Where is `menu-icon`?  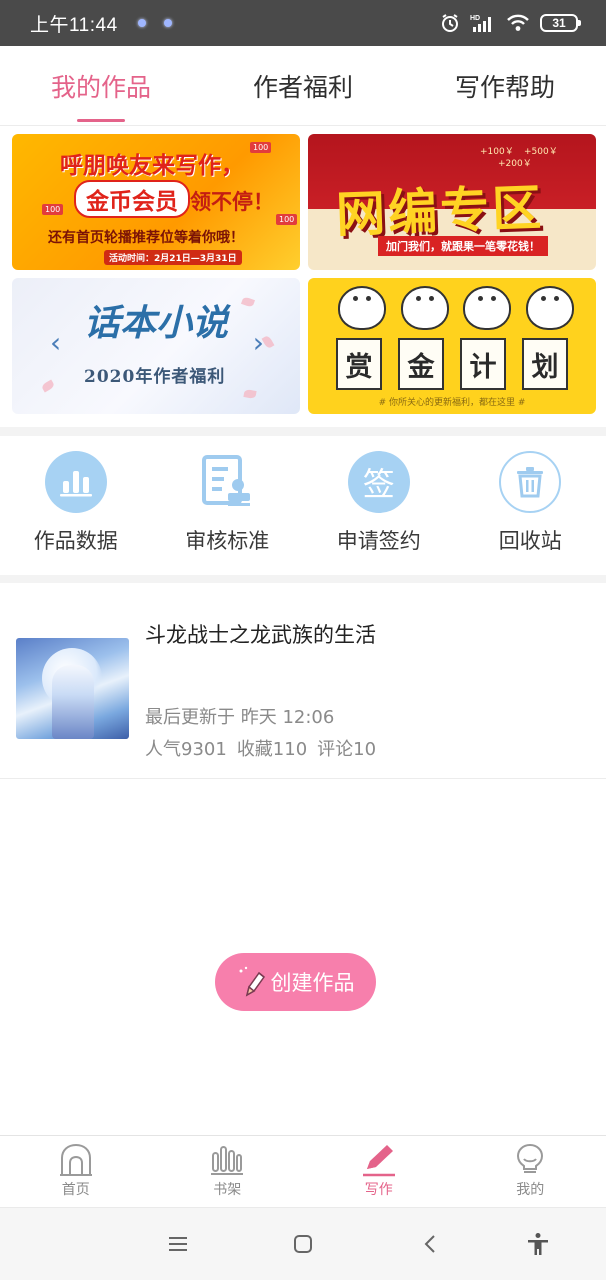
menu-icon is located at coordinates (178, 1244).